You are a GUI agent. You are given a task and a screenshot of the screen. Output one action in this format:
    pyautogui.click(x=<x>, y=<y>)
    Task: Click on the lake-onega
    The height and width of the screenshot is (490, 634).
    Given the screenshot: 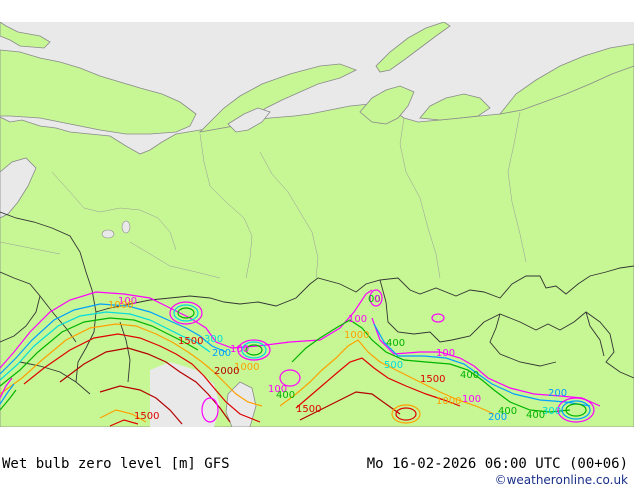 What is the action you would take?
    pyautogui.click(x=126, y=227)
    